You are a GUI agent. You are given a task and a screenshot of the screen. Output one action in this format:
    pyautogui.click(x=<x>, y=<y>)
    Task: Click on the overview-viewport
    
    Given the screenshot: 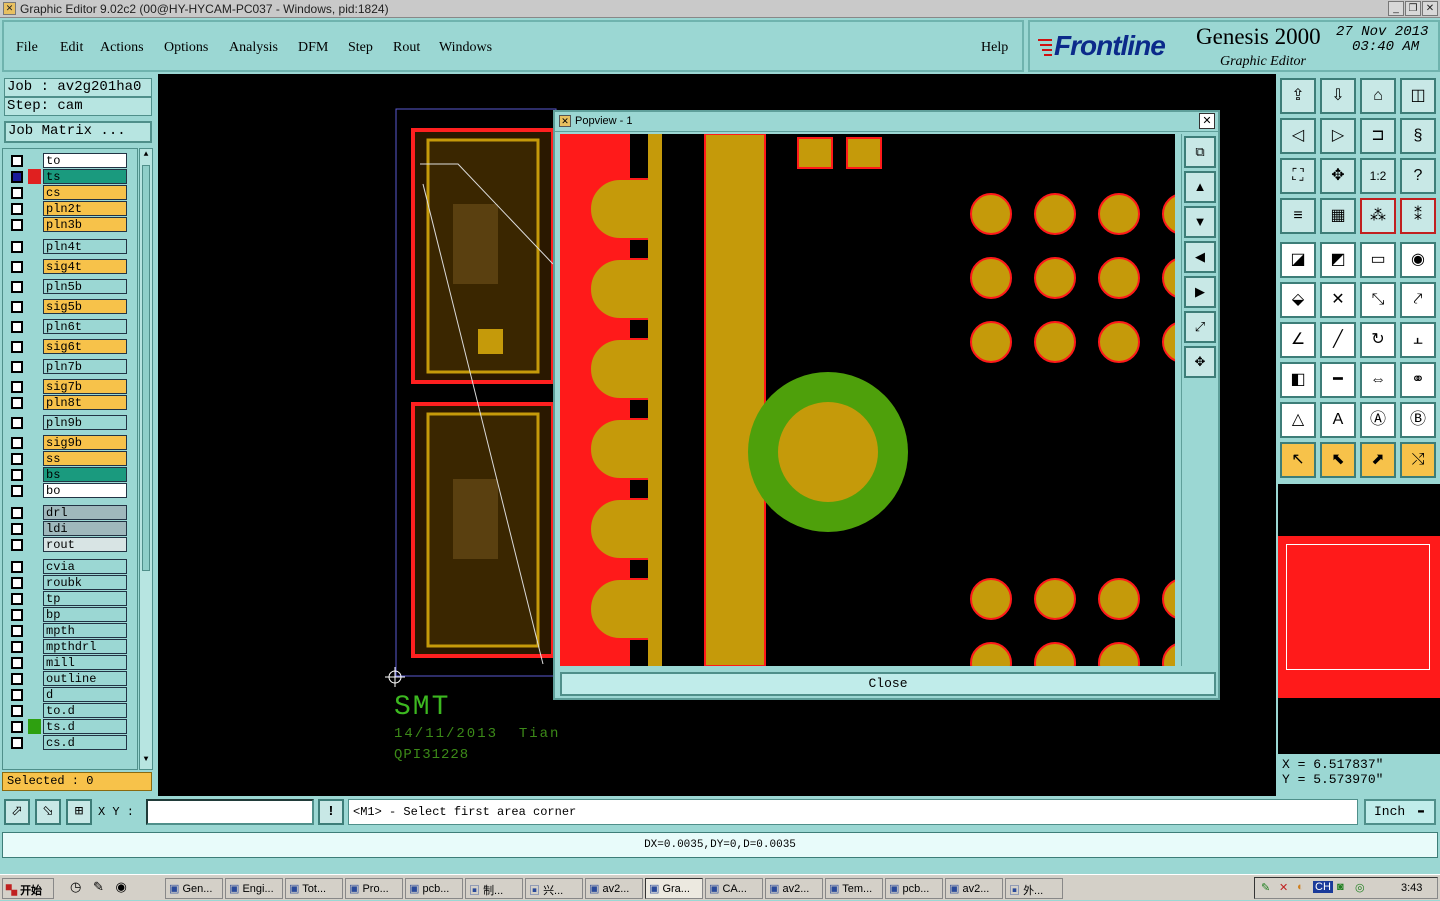 What is the action you would take?
    pyautogui.click(x=1358, y=607)
    